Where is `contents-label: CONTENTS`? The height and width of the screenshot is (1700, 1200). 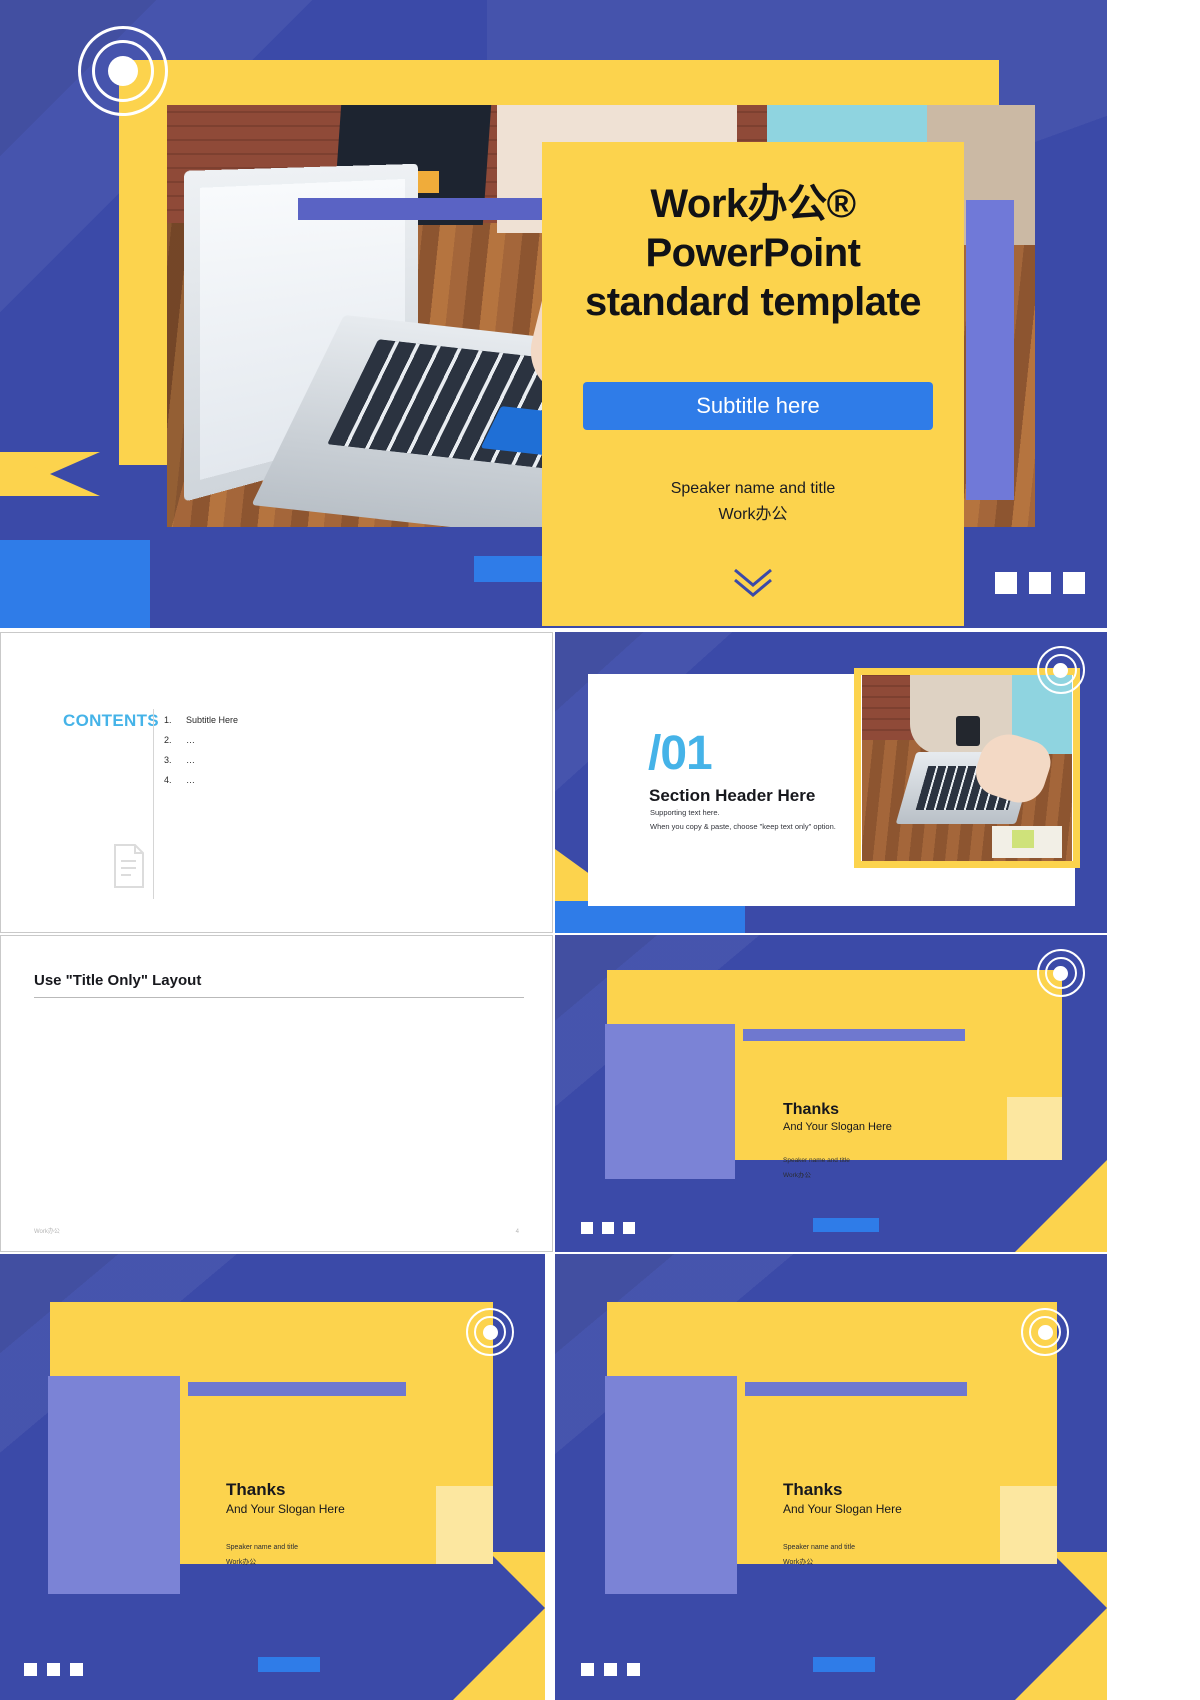
contents-label: CONTENTS is located at coordinates (111, 720).